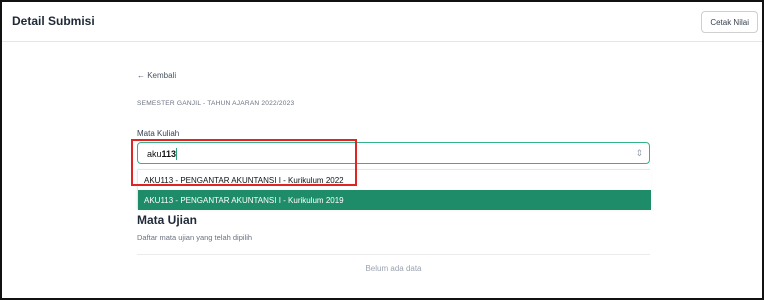  Describe the element at coordinates (382, 22) in the screenshot. I see `top-bar: Detail Submisi Cetak Nilai` at that location.